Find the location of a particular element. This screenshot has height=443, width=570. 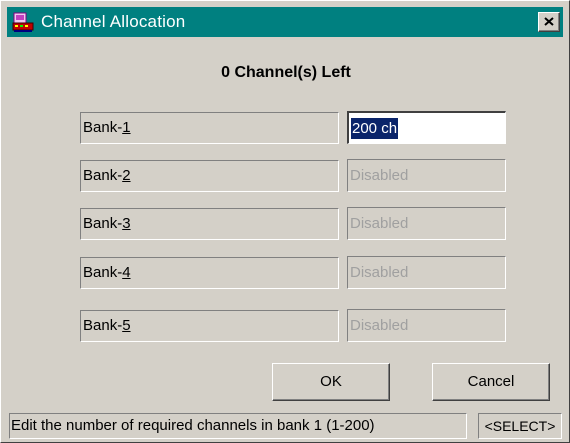

bank-2-input: Disabled is located at coordinates (426, 175).